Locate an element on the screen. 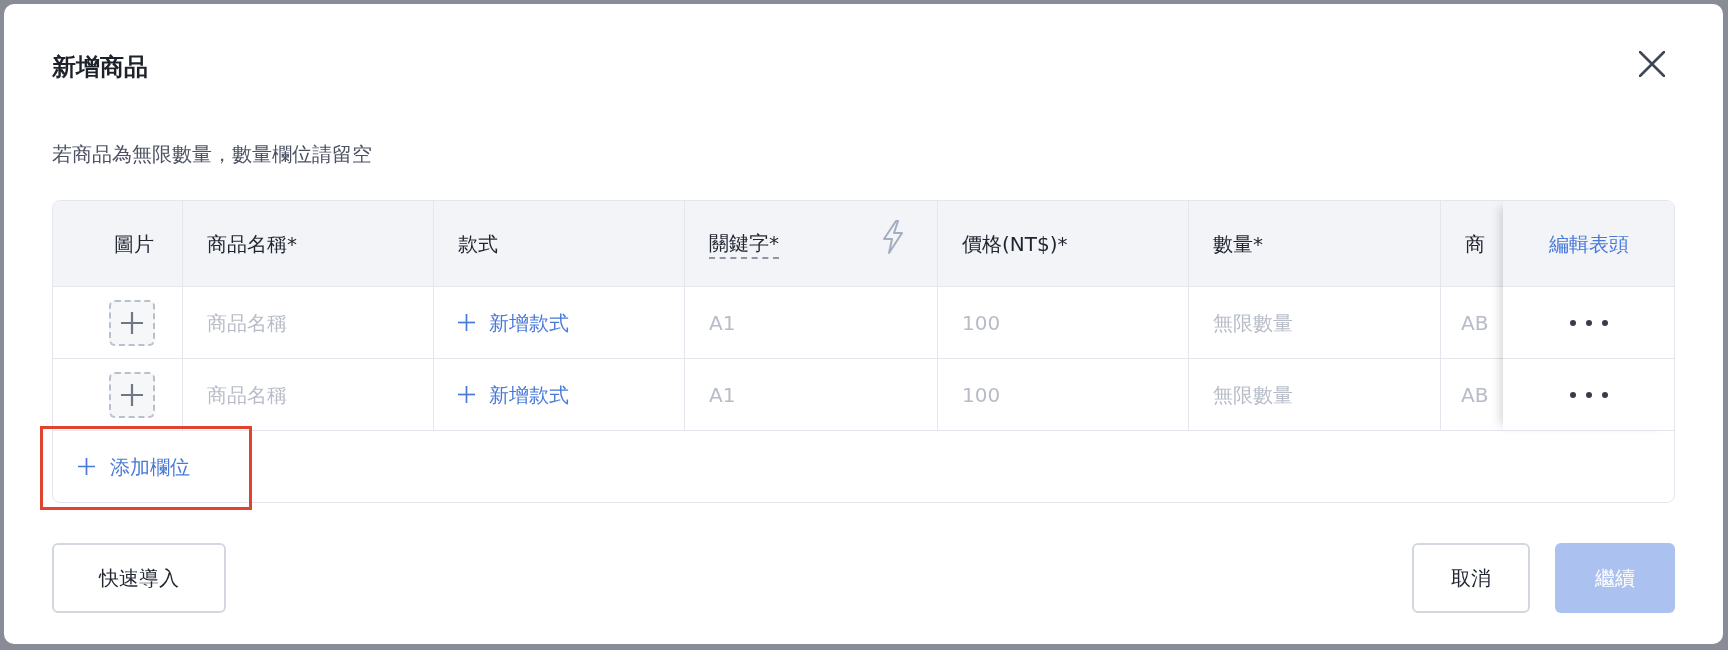  cancel-button: 取消 is located at coordinates (1471, 578).